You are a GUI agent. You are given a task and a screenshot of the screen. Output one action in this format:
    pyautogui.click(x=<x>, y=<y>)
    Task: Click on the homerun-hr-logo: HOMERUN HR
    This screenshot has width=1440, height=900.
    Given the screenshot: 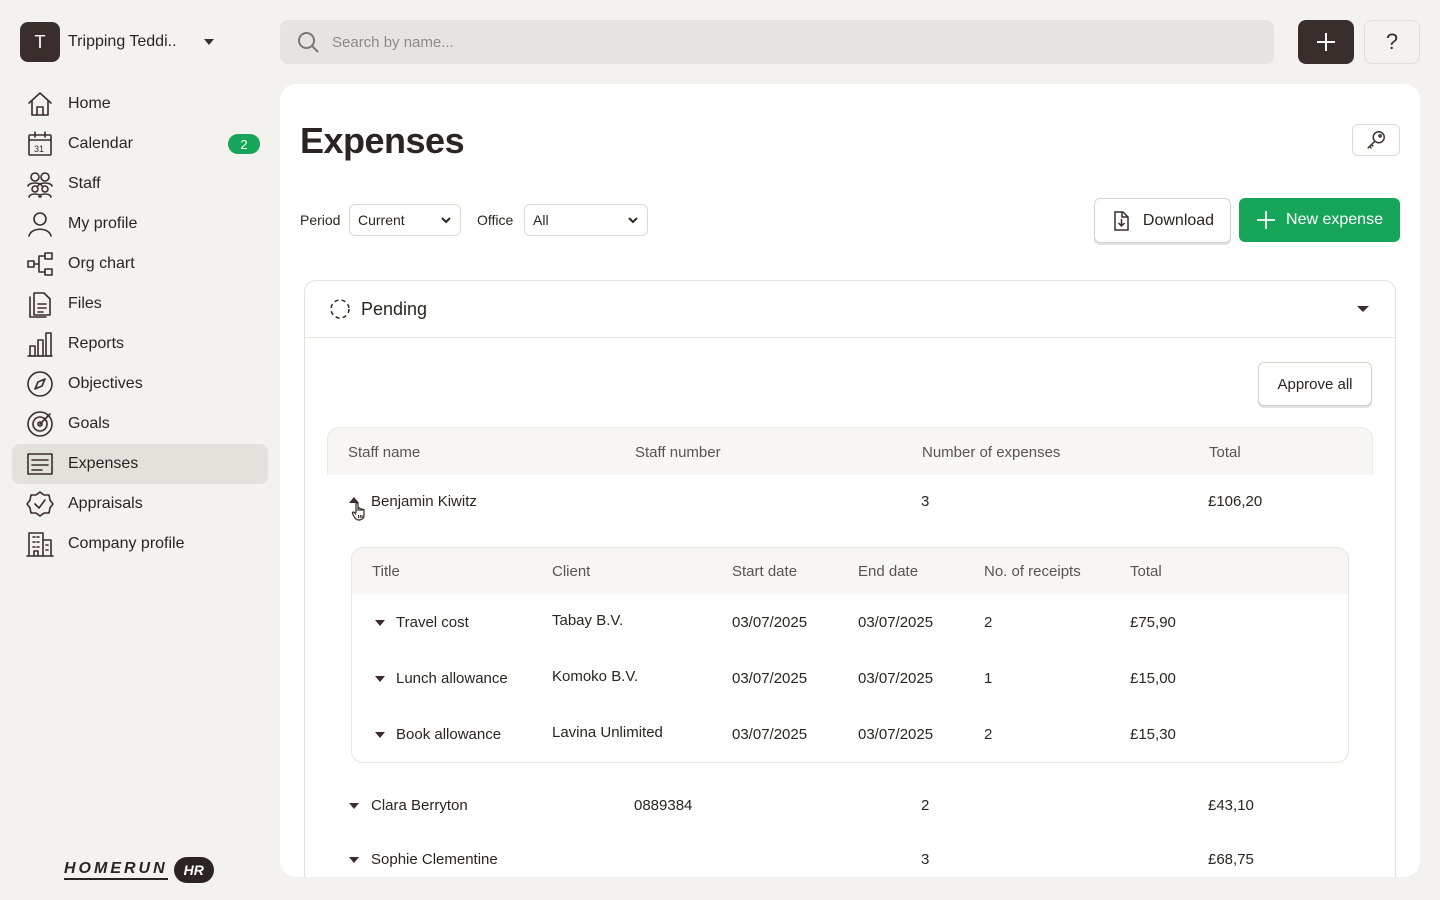 What is the action you would take?
    pyautogui.click(x=139, y=870)
    